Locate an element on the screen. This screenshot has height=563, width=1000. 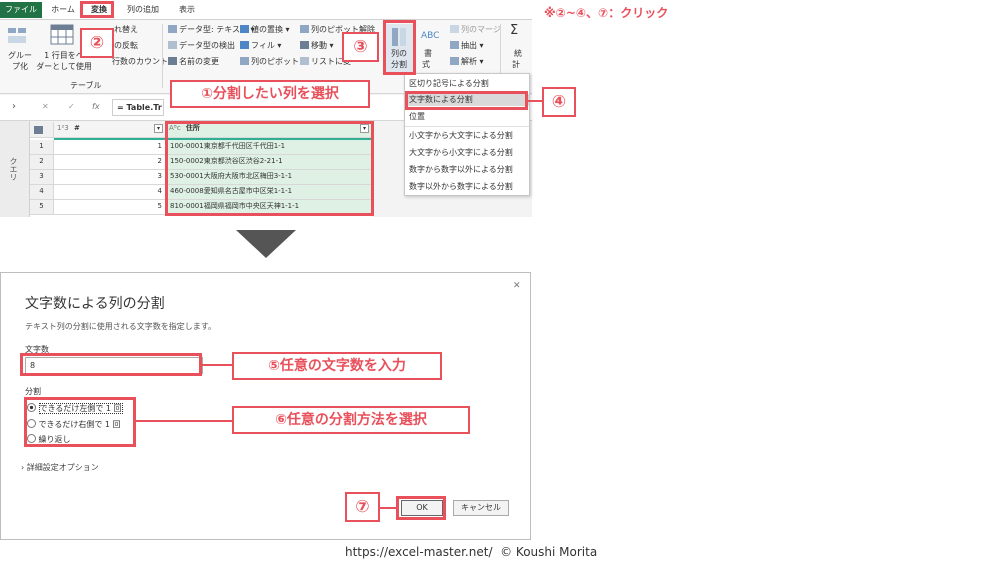
move-button: 移動 ▾ is located at coordinates (317, 45).